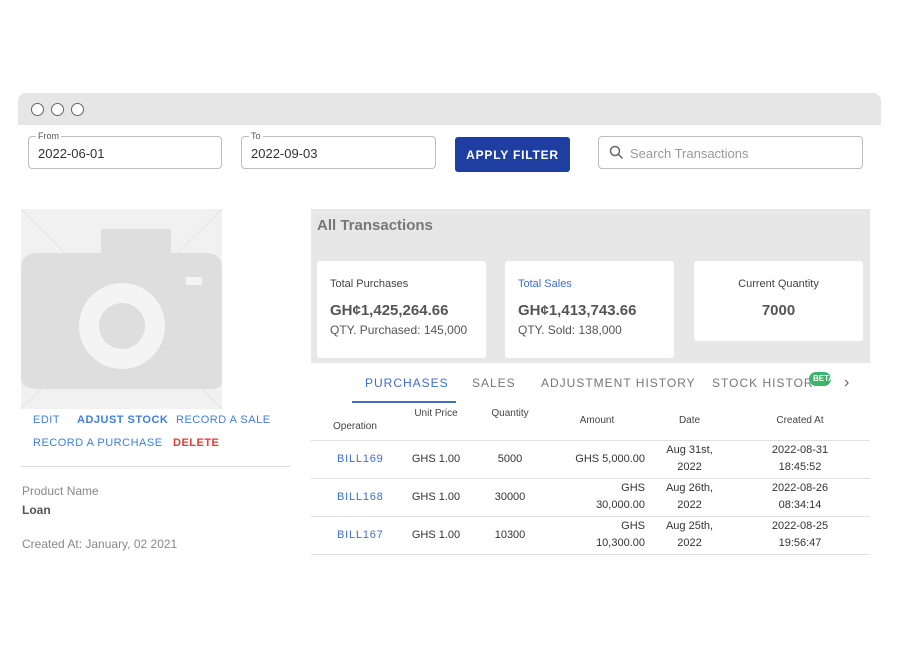  Describe the element at coordinates (256, 136) in the screenshot. I see `to-date-label: To` at that location.